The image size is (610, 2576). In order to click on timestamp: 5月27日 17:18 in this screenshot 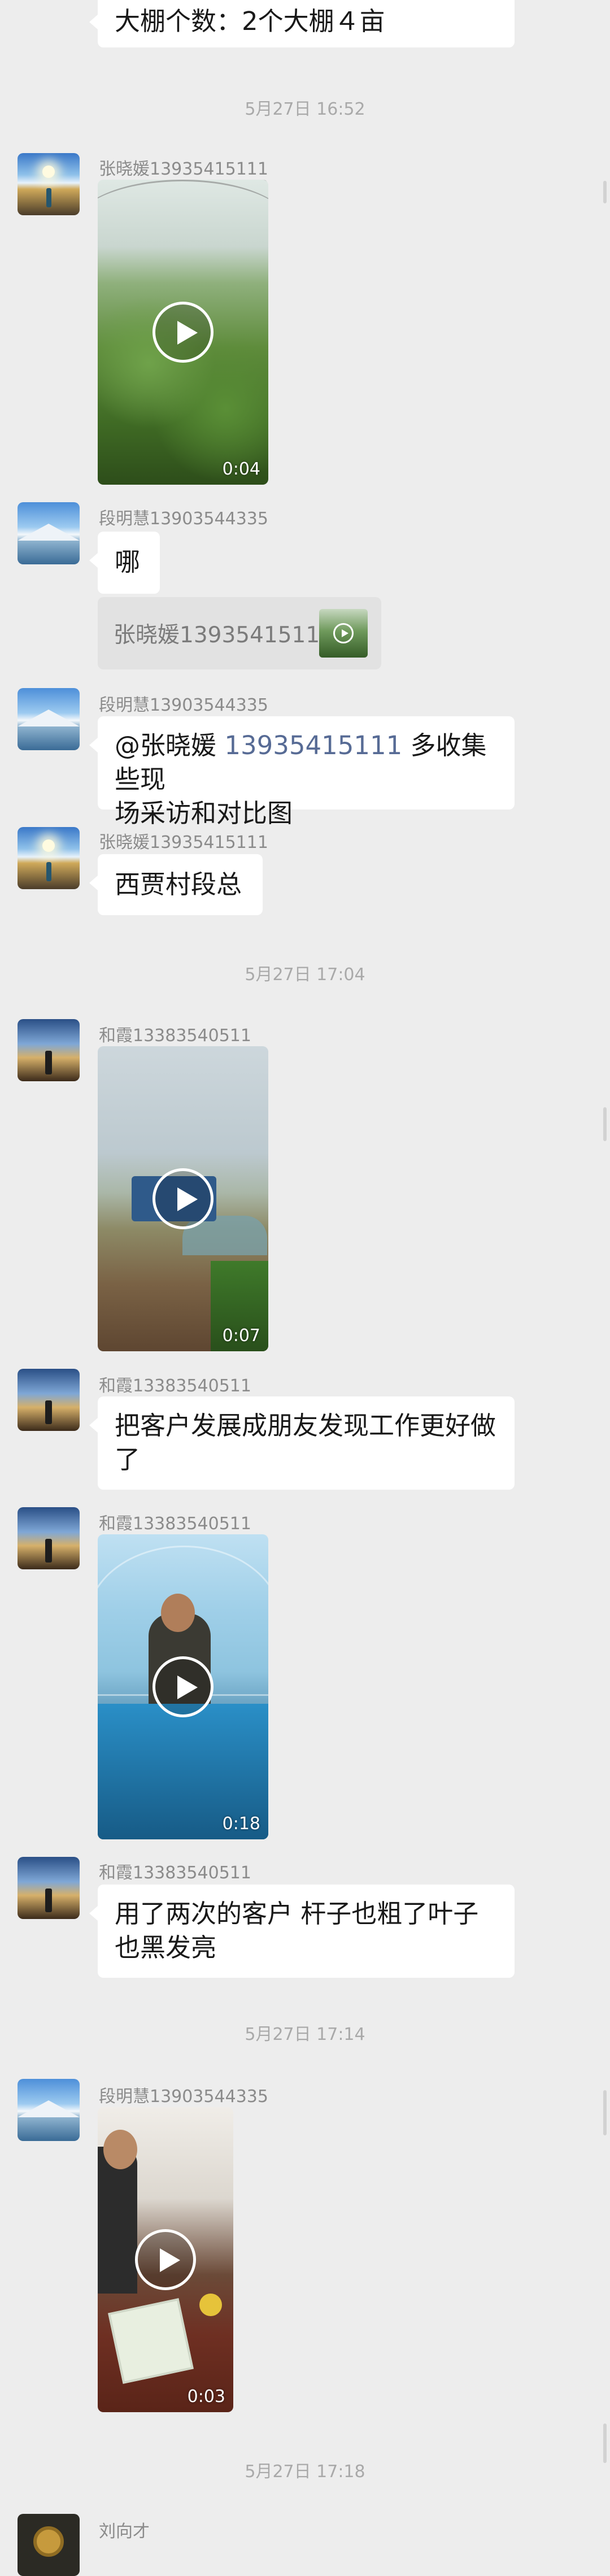, I will do `click(305, 2472)`.